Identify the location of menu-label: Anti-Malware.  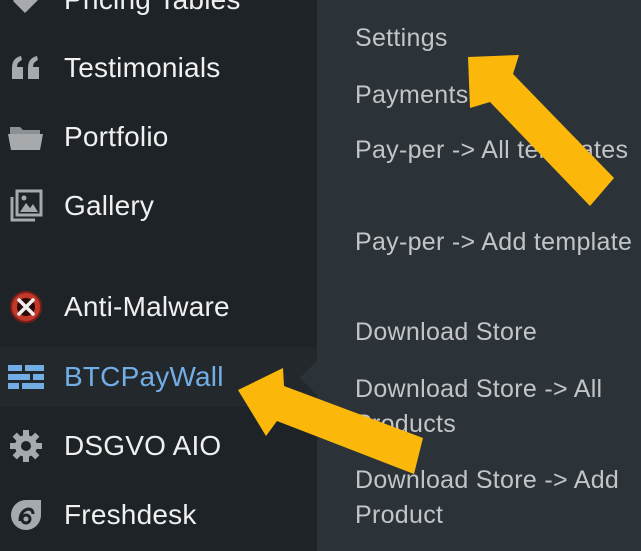
(147, 306).